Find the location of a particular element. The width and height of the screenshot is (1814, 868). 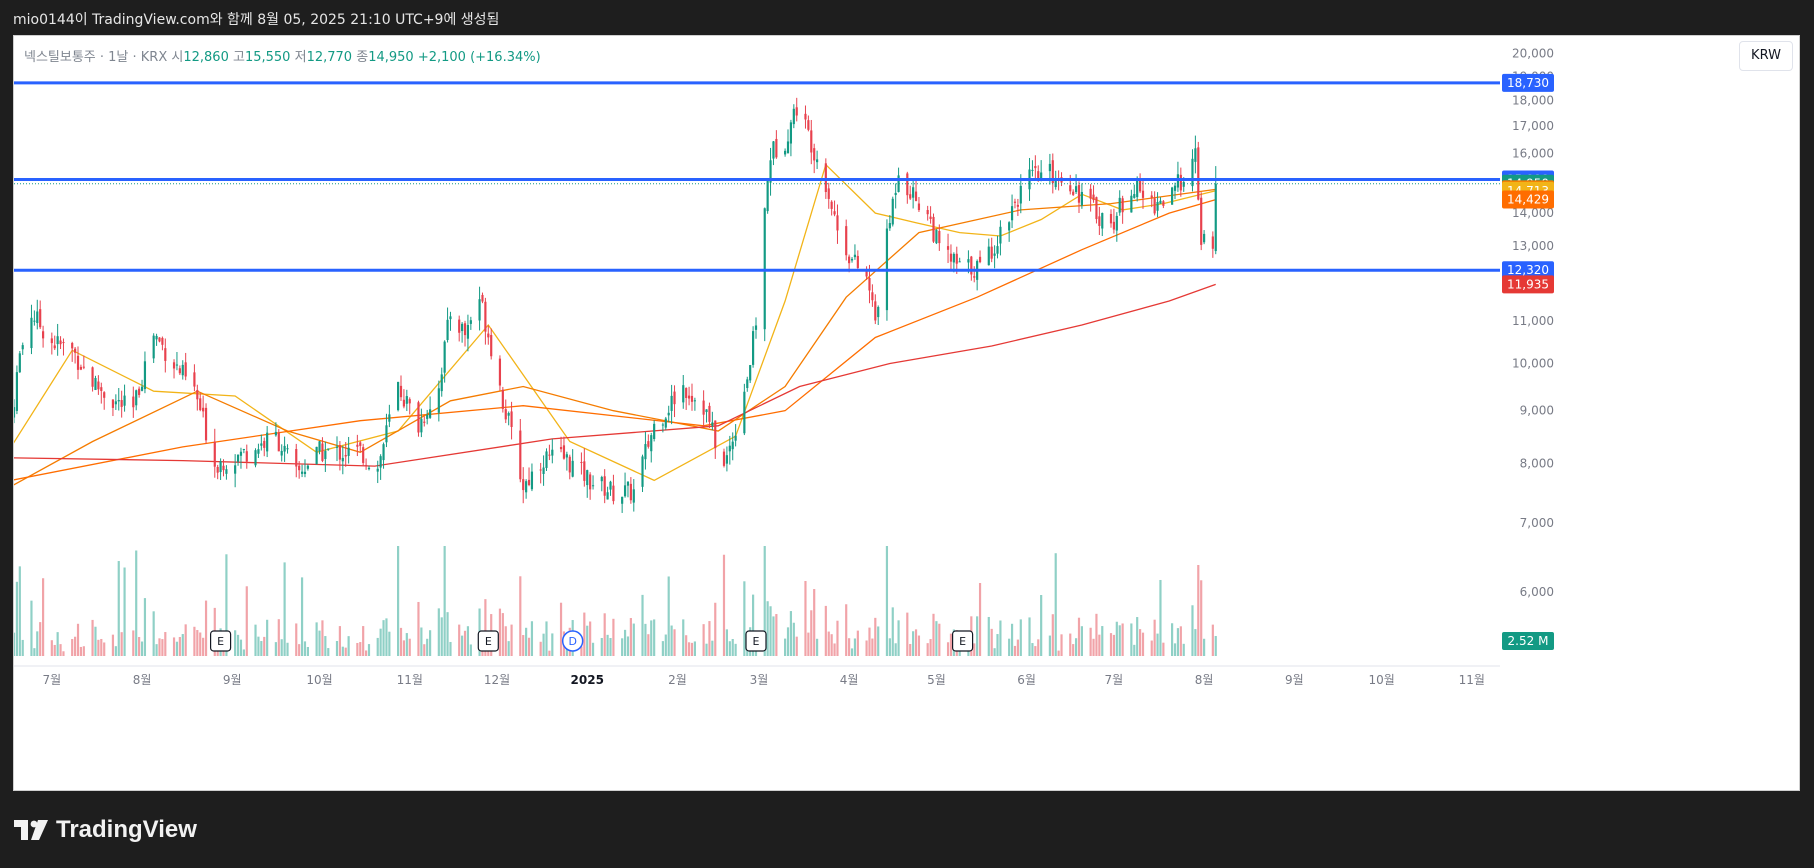

low-label: 저 is located at coordinates (300, 57).